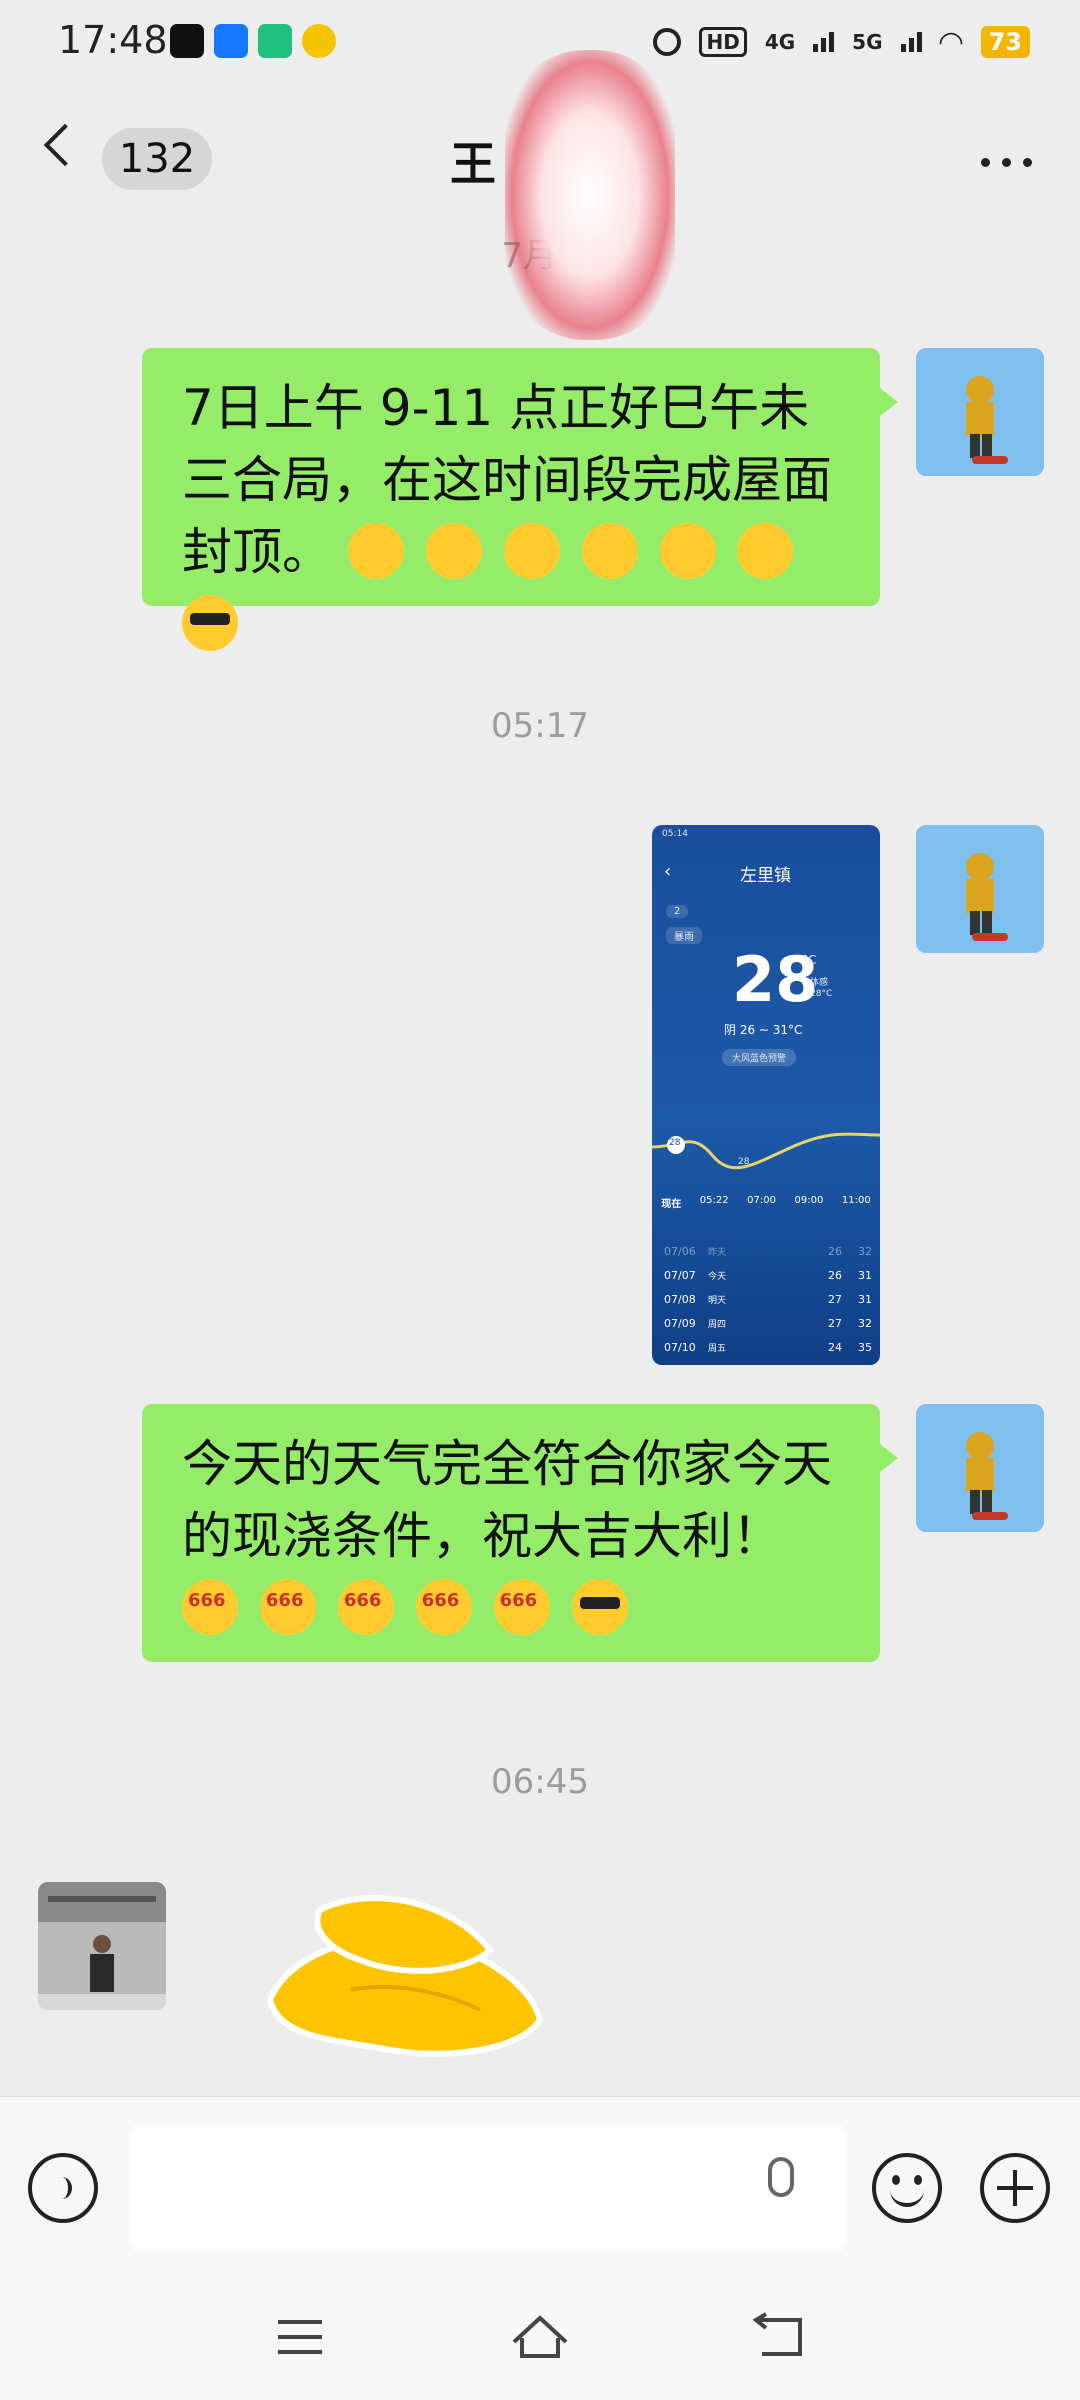 This screenshot has width=1080, height=2400. What do you see at coordinates (714, 1200) in the screenshot?
I see `ws-hour: 05:22` at bounding box center [714, 1200].